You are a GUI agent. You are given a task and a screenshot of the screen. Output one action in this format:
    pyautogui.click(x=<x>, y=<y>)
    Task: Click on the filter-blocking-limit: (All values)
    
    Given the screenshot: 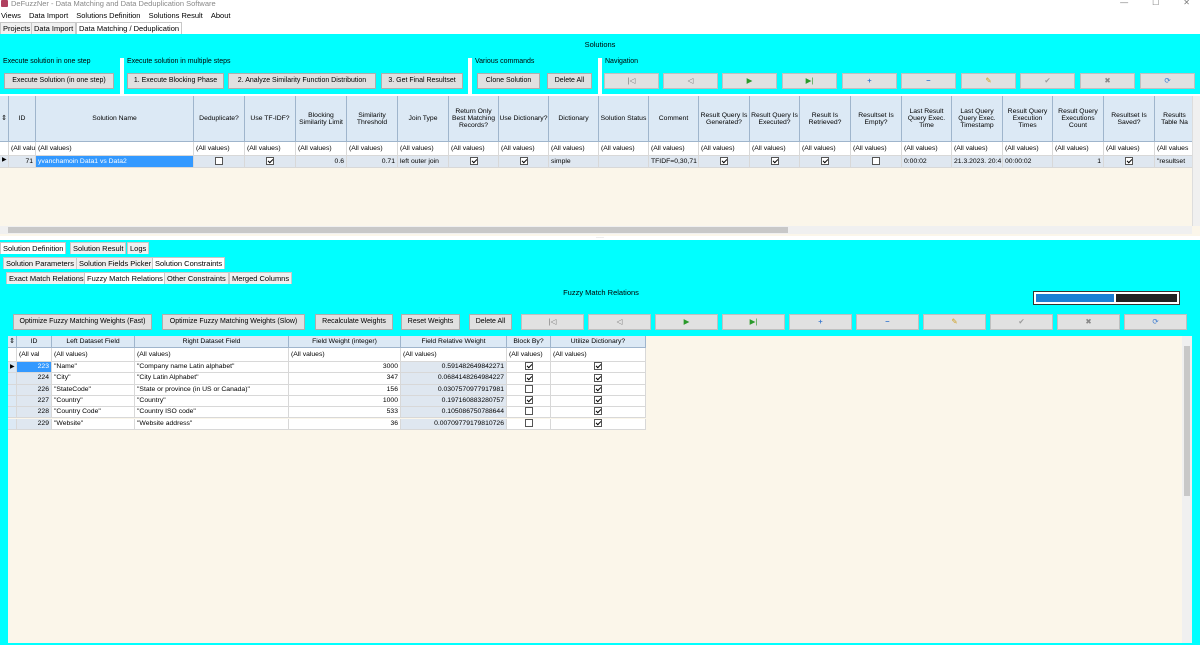 What is the action you would take?
    pyautogui.click(x=321, y=149)
    